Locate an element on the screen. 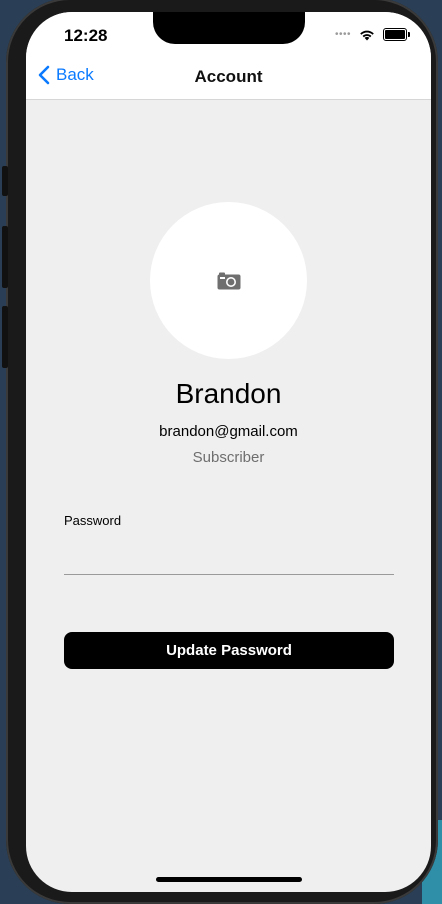 This screenshot has width=442, height=904. update-password-button: Update Password is located at coordinates (229, 650).